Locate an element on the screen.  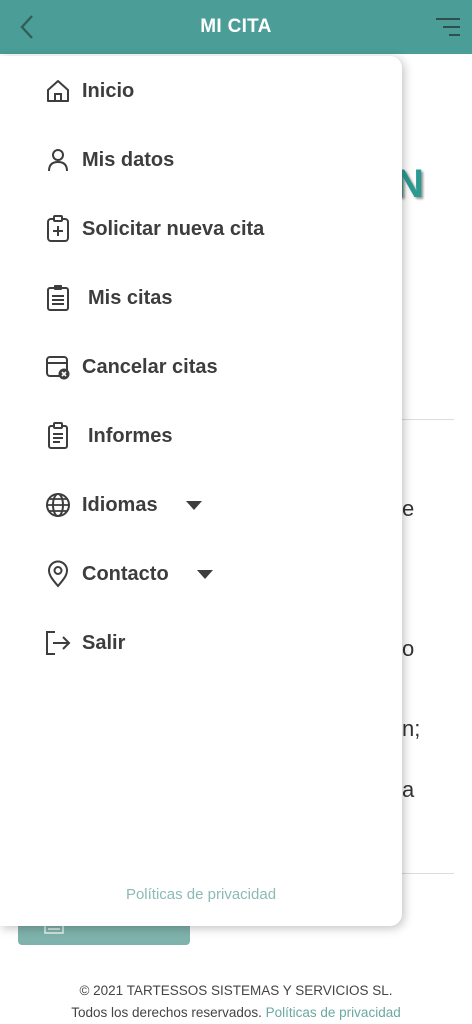
app-header: MI CITA is located at coordinates (236, 27).